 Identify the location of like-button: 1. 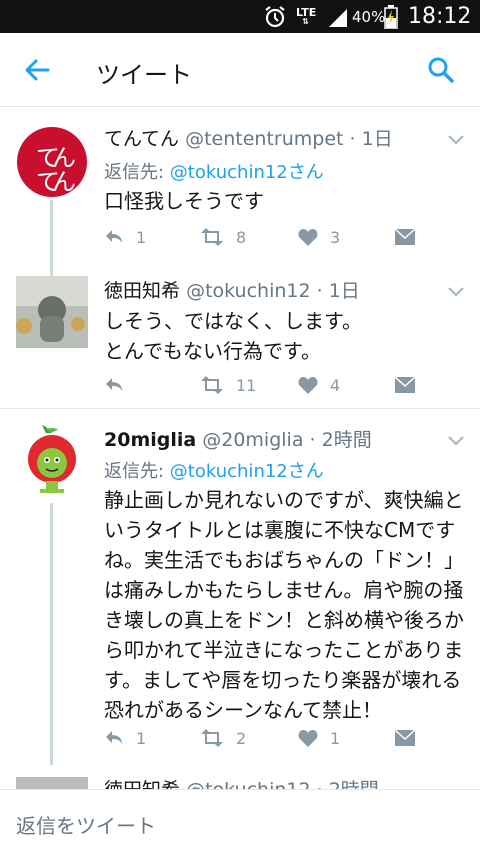
(319, 738).